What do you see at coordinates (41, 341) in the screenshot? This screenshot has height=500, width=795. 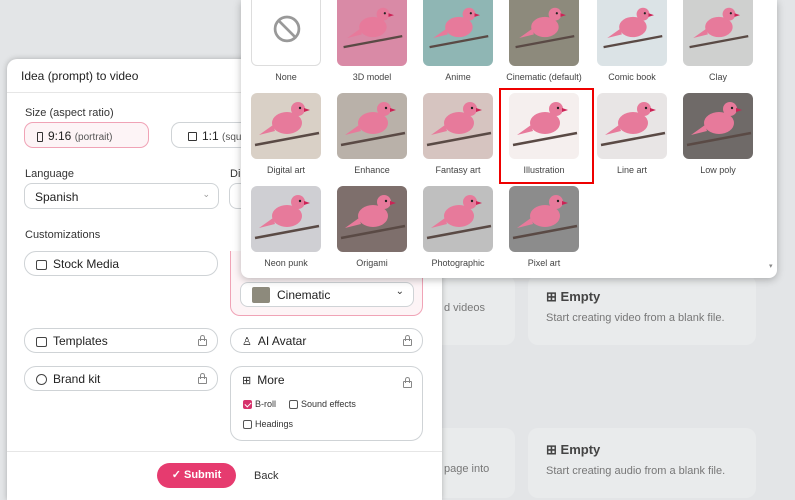 I see `templates-icon` at bounding box center [41, 341].